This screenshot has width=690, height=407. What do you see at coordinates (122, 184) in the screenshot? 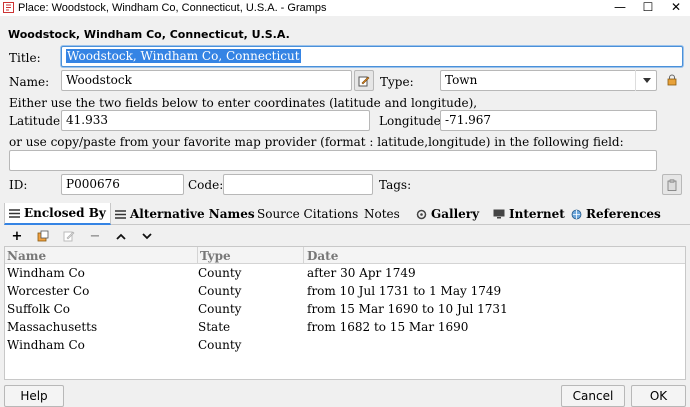
I see `id-input: P000676` at bounding box center [122, 184].